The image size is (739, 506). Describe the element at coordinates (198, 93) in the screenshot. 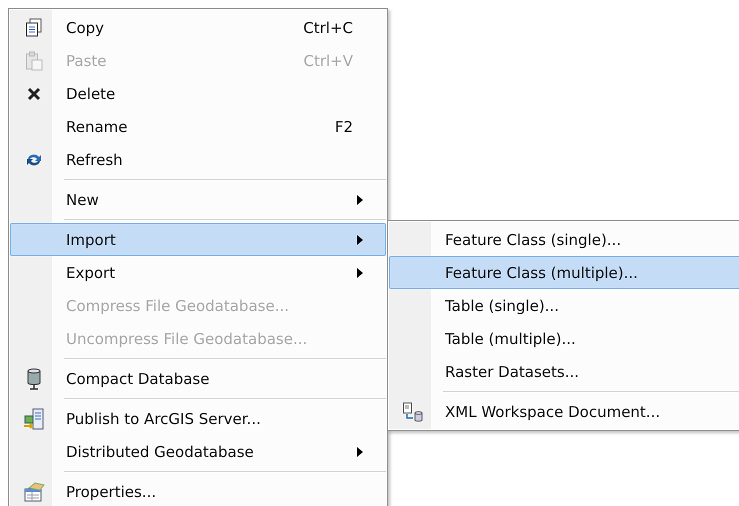

I see `menu-item: Delete` at that location.